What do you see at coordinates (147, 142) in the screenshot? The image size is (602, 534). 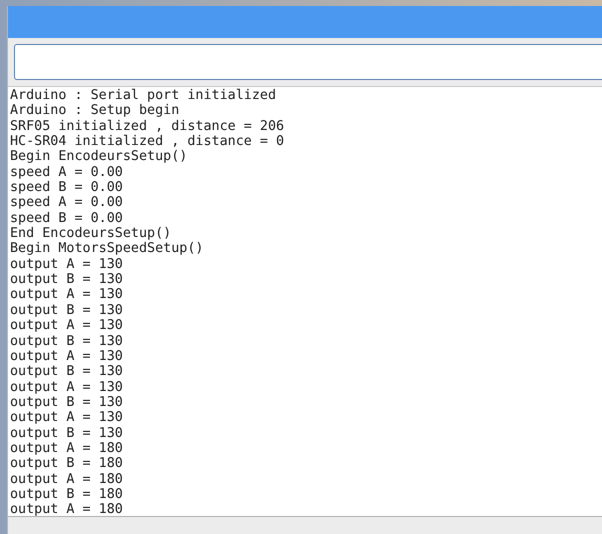 I see `output-line: HC-SR04 initialized , distance = 0` at bounding box center [147, 142].